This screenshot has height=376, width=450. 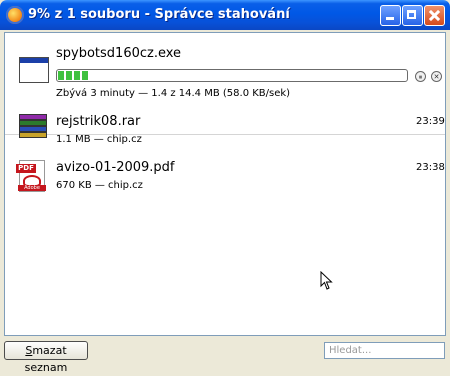 What do you see at coordinates (115, 167) in the screenshot?
I see `download-filename: avizo-01-2009.pdf` at bounding box center [115, 167].